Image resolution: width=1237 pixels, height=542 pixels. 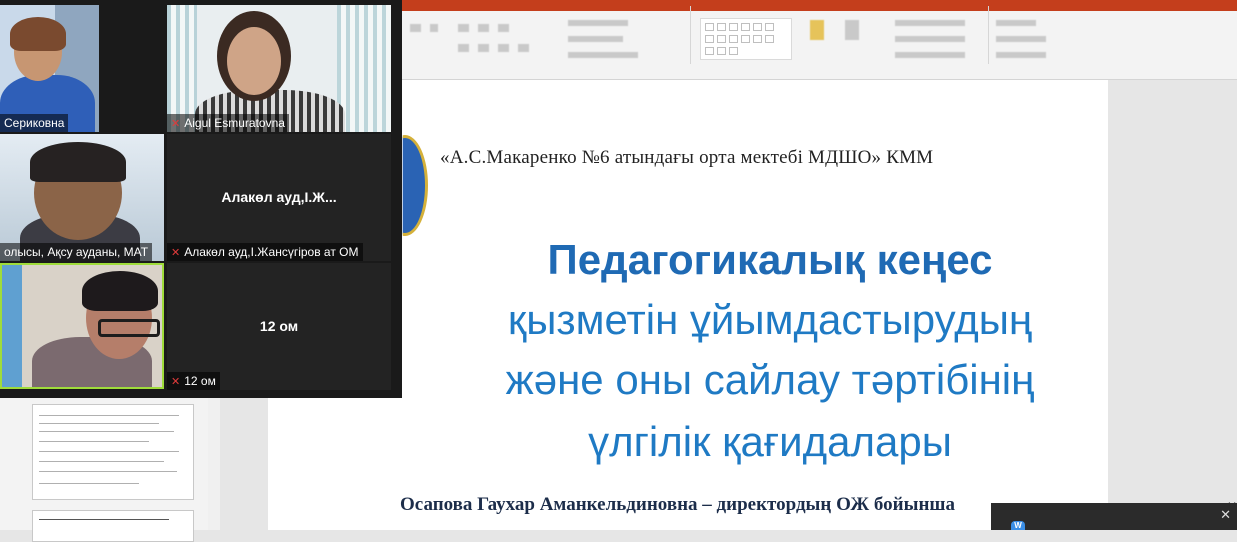 I want to click on shapes-gallery, so click(x=746, y=39).